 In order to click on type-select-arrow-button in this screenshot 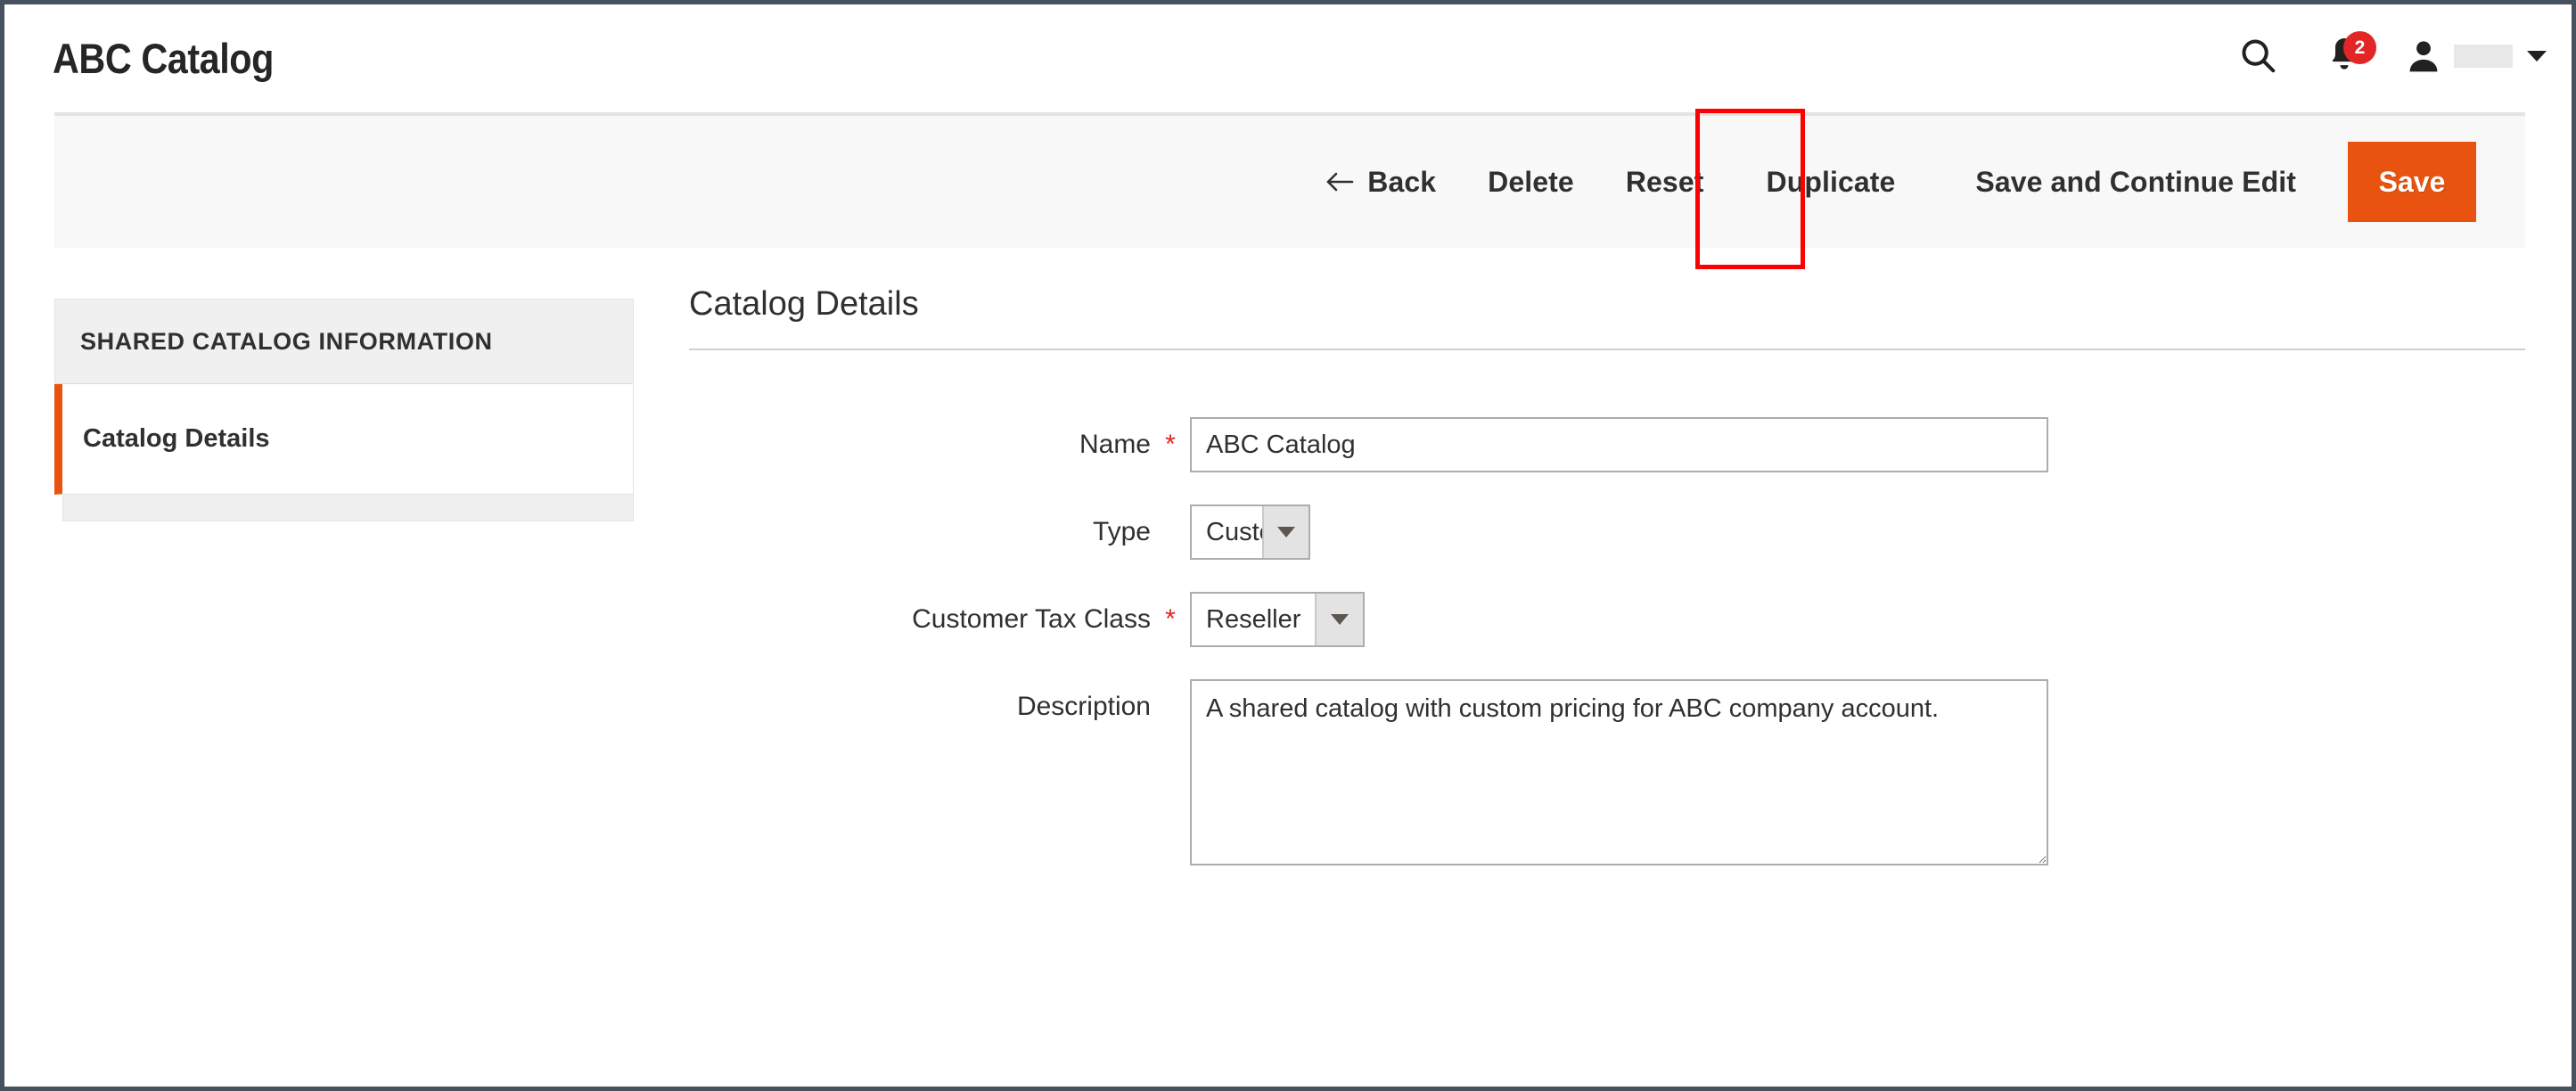, I will do `click(1285, 532)`.